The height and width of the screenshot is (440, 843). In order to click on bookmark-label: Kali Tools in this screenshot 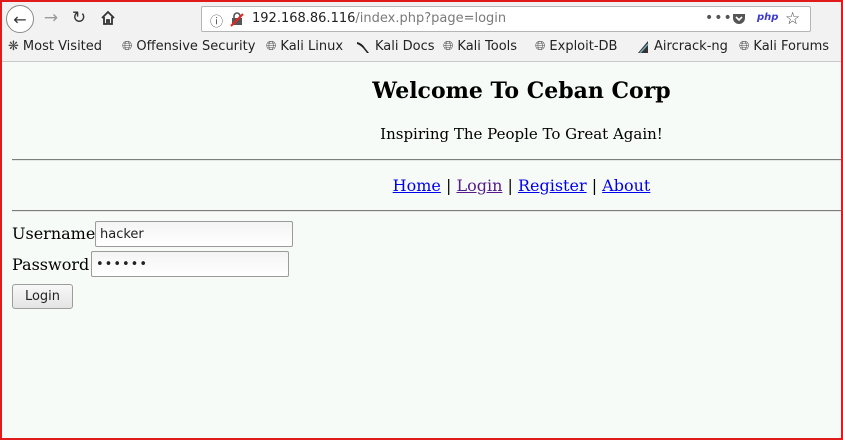, I will do `click(487, 46)`.